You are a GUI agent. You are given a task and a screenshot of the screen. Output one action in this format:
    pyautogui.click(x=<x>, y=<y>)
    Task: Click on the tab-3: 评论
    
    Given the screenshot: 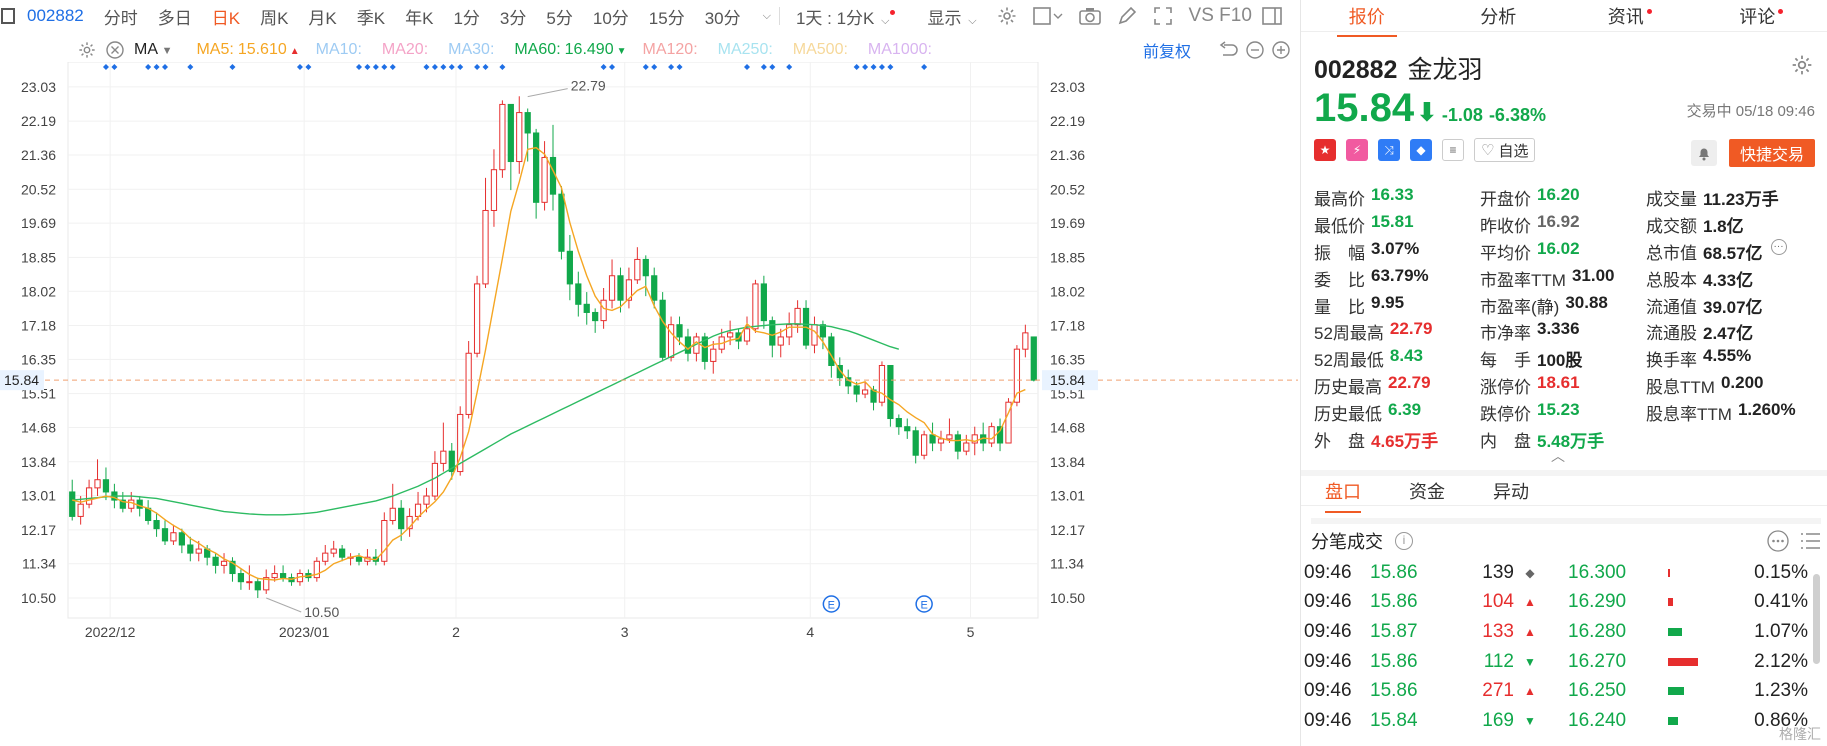 What is the action you would take?
    pyautogui.click(x=1761, y=16)
    